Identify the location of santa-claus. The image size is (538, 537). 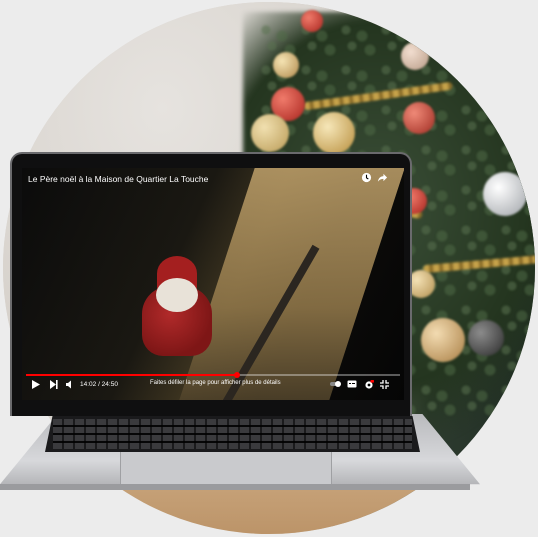
(177, 306).